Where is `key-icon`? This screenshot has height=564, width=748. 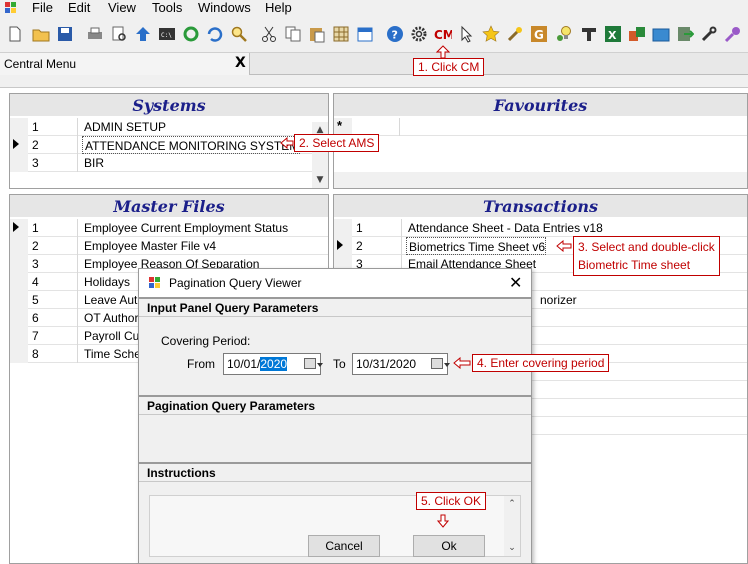 key-icon is located at coordinates (733, 34).